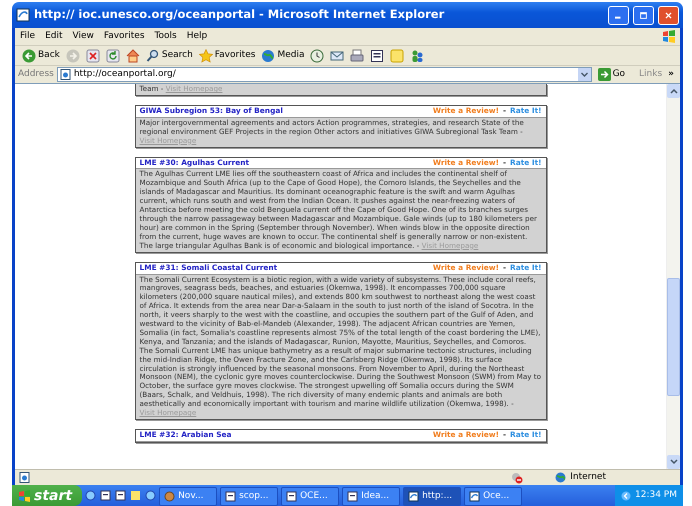 The height and width of the screenshot is (506, 692). What do you see at coordinates (153, 55) in the screenshot?
I see `search-icon` at bounding box center [153, 55].